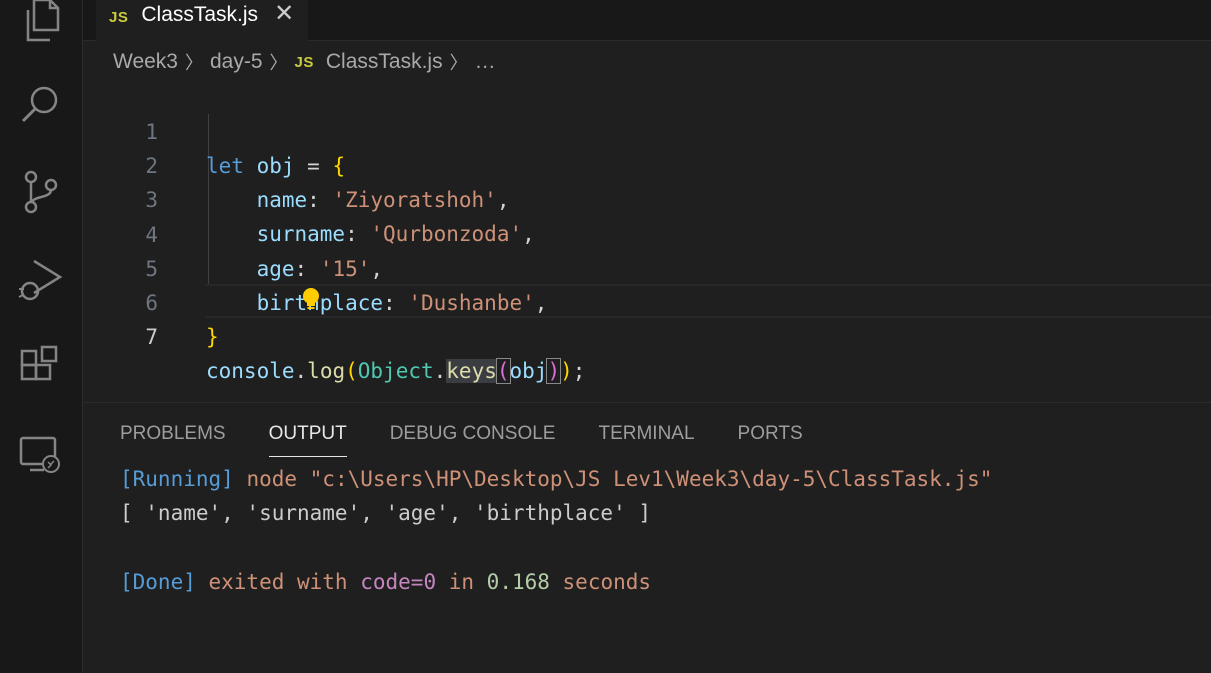 Image resolution: width=1211 pixels, height=673 pixels. What do you see at coordinates (40, 192) in the screenshot?
I see `source-control-icon` at bounding box center [40, 192].